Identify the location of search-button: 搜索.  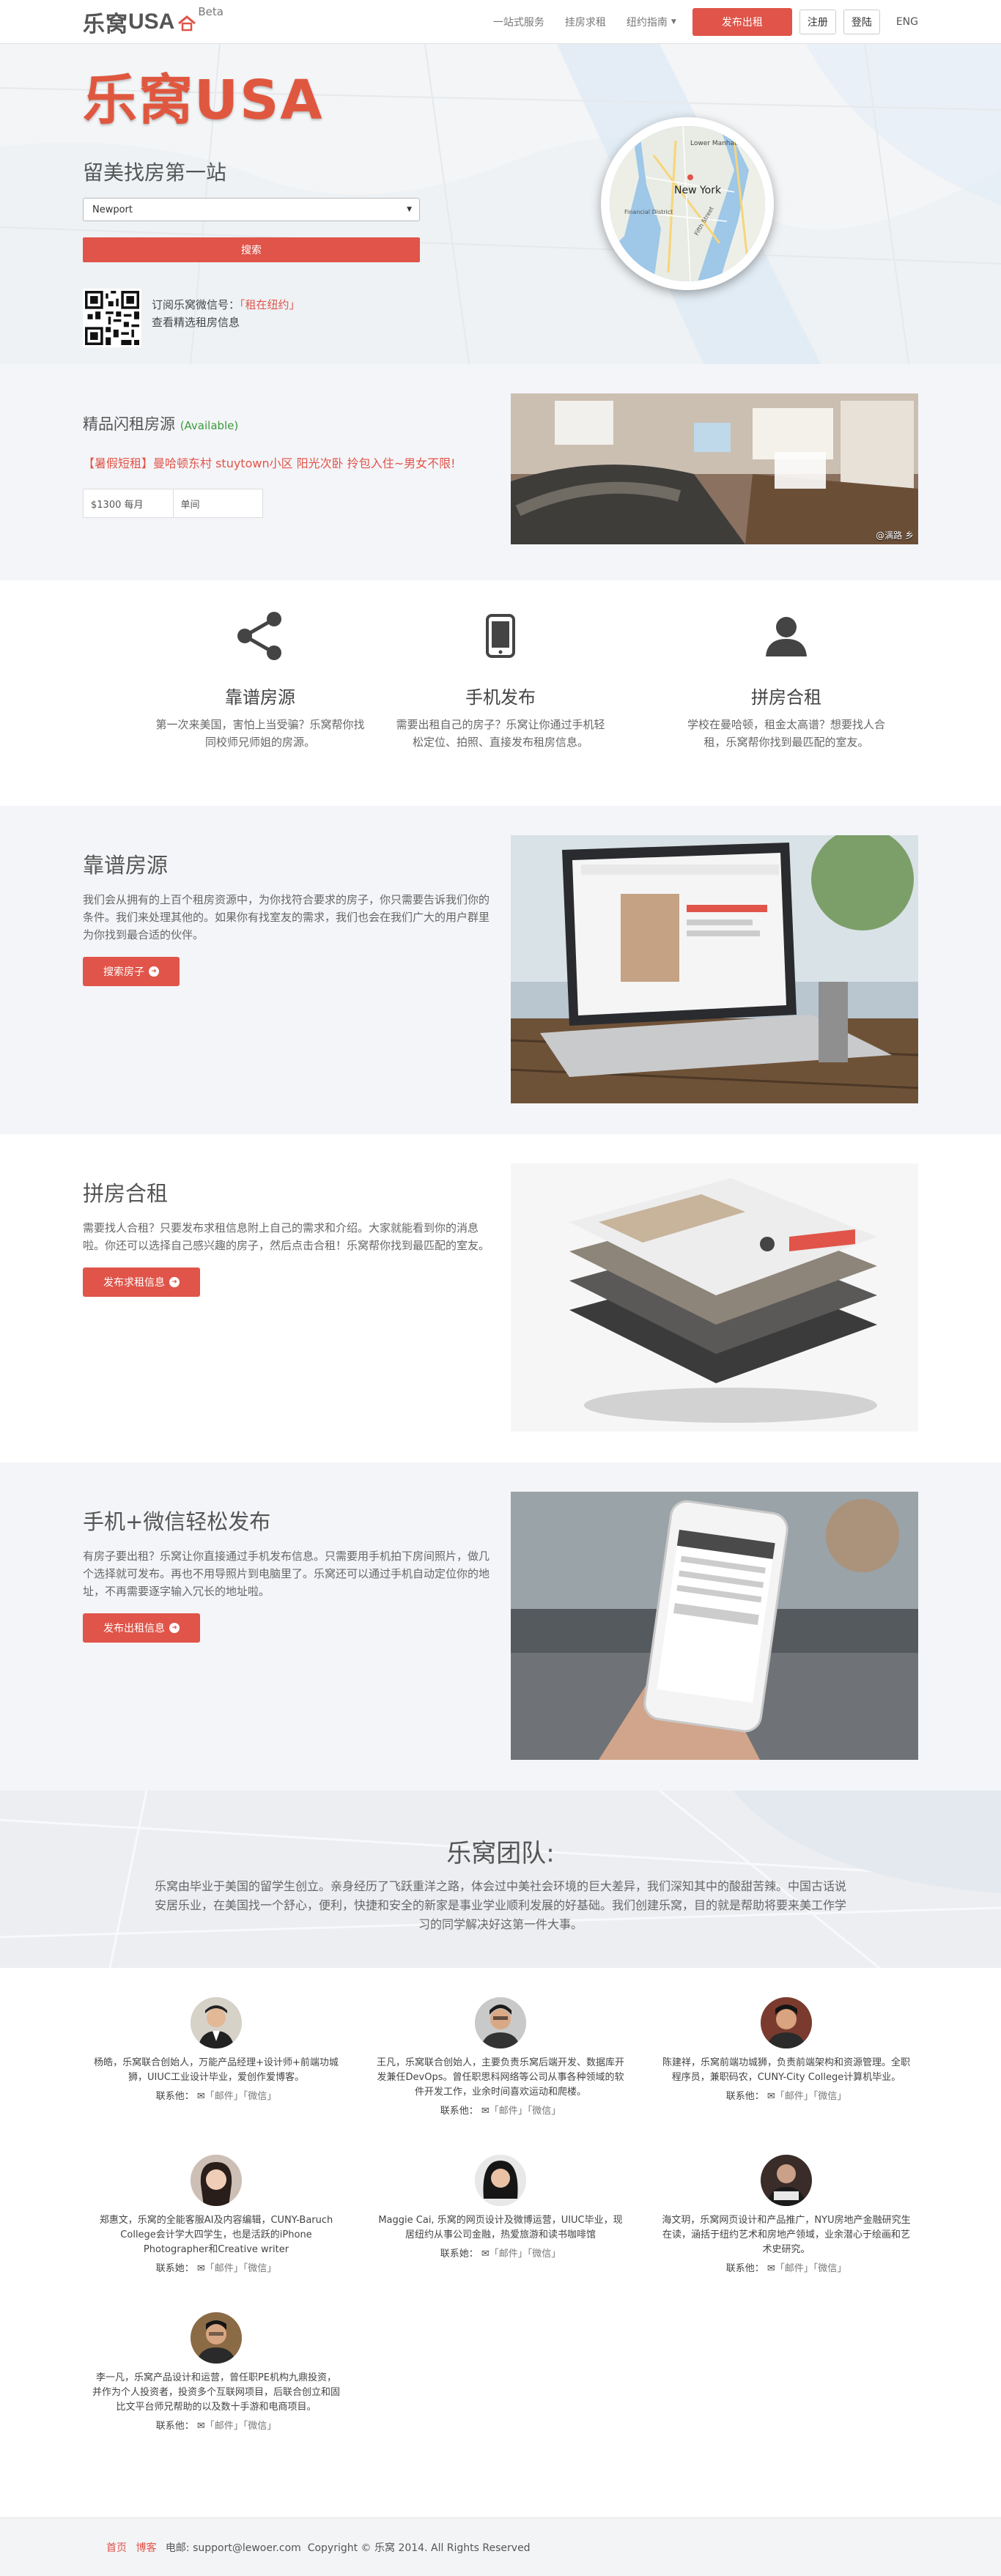
(251, 249).